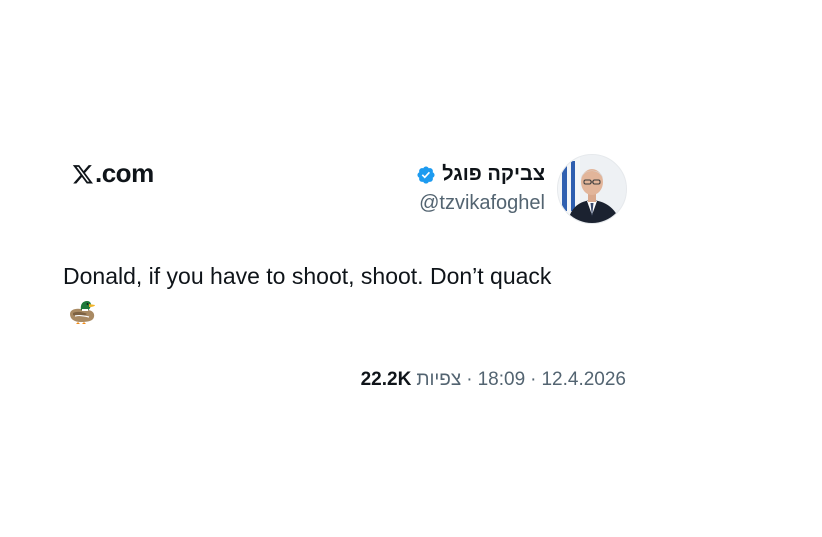 The height and width of the screenshot is (537, 822). Describe the element at coordinates (124, 173) in the screenshot. I see `brand-label: .com` at that location.